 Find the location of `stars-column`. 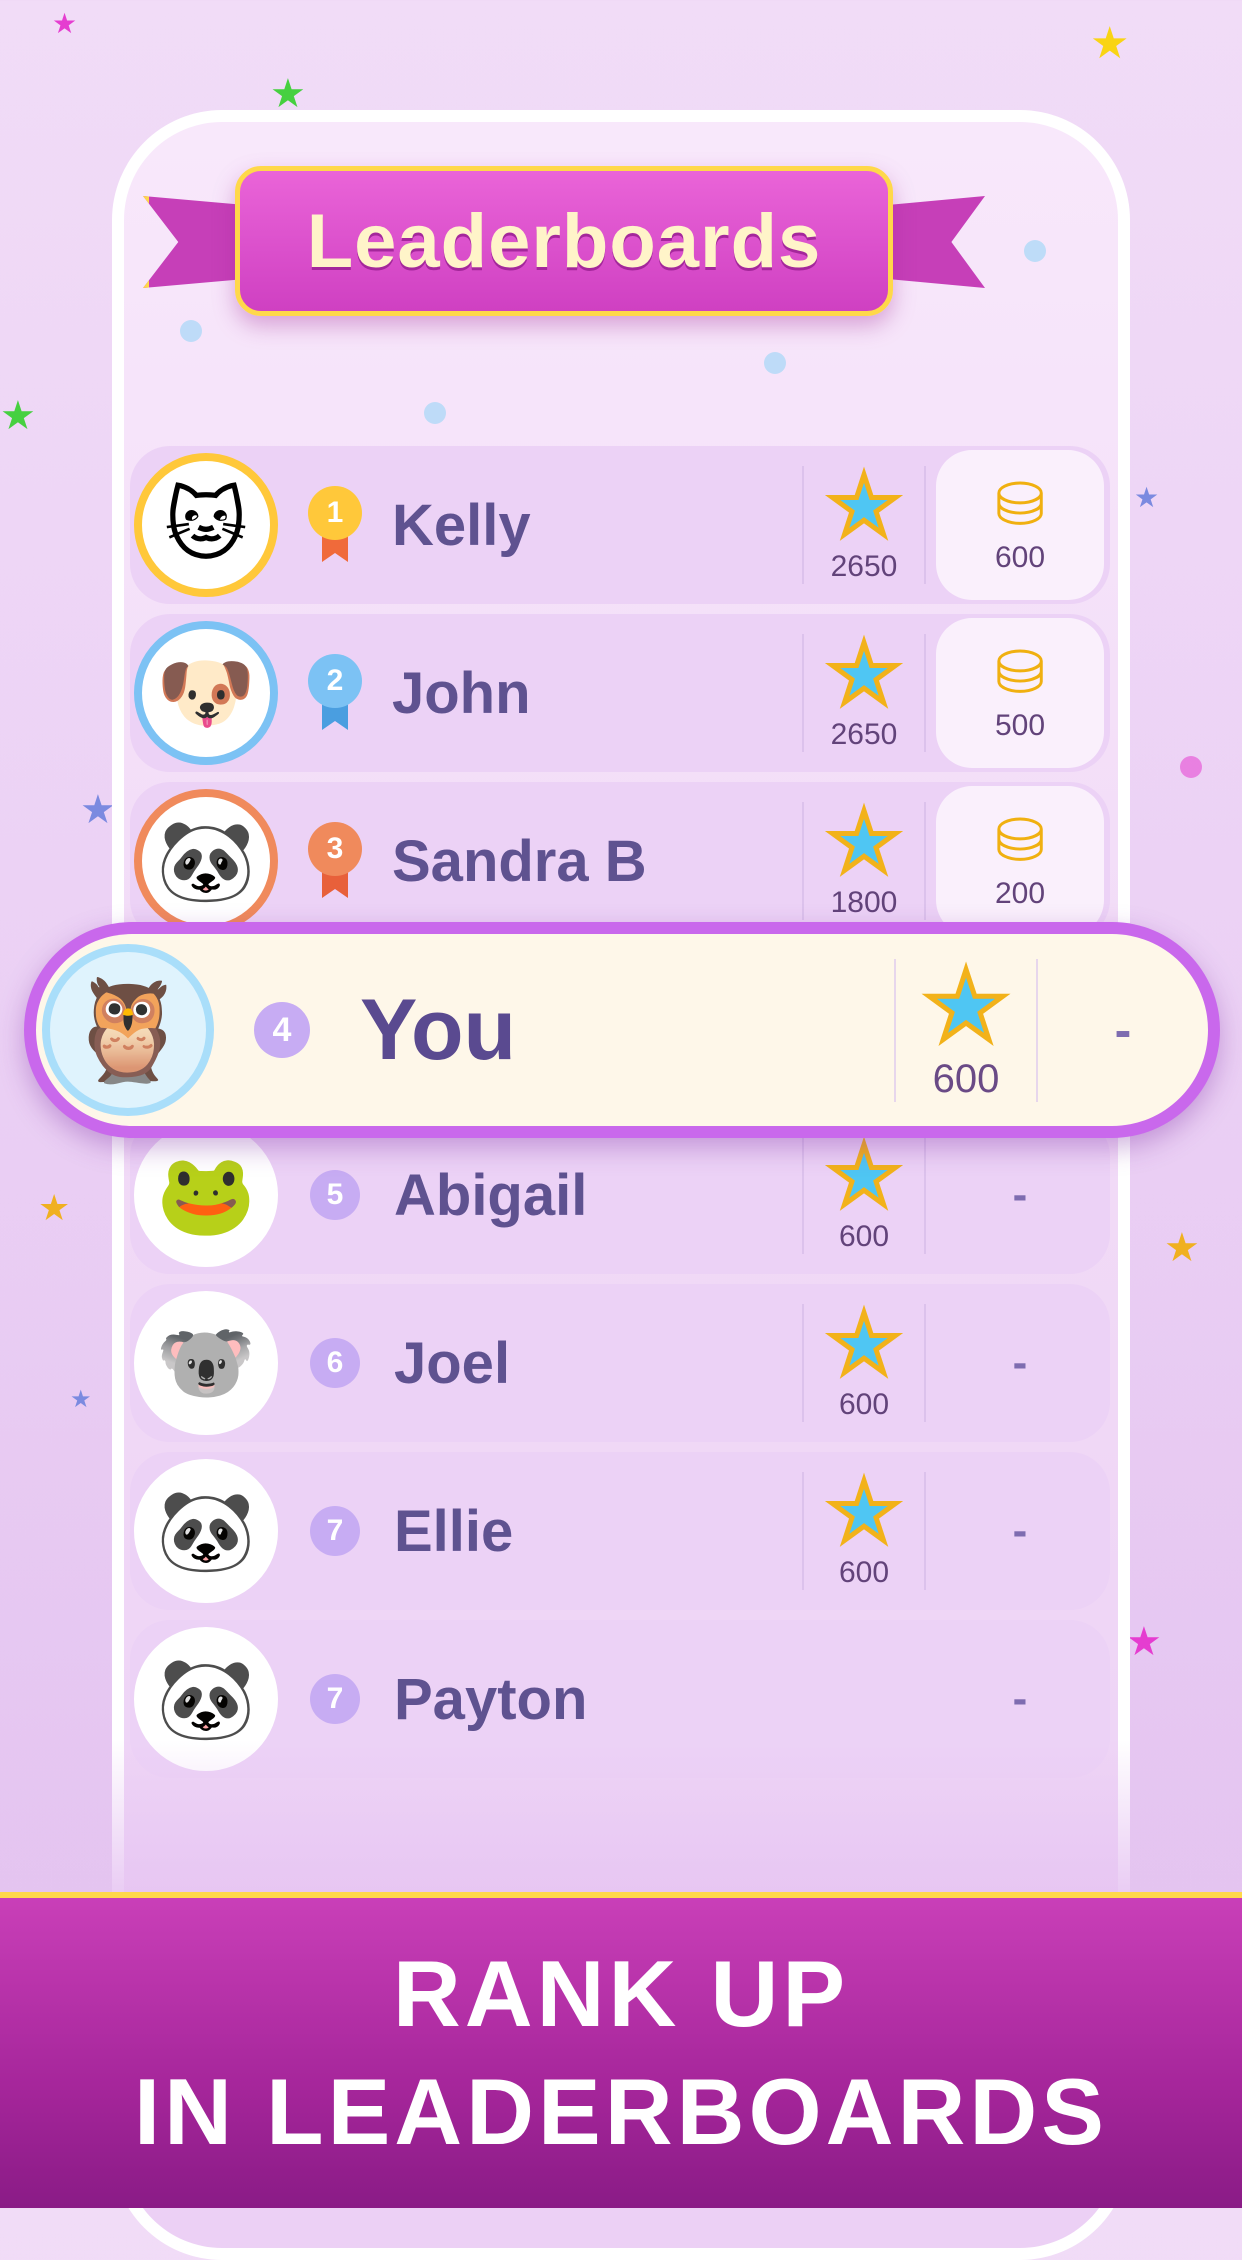

stars-column is located at coordinates (864, 1699).